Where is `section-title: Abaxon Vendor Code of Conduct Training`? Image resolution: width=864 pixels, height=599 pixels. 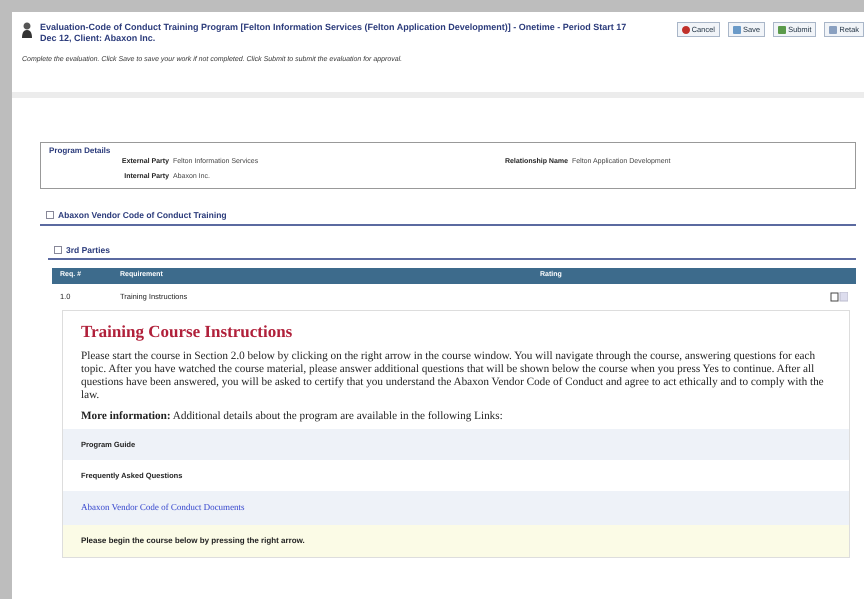 section-title: Abaxon Vendor Code of Conduct Training is located at coordinates (142, 215).